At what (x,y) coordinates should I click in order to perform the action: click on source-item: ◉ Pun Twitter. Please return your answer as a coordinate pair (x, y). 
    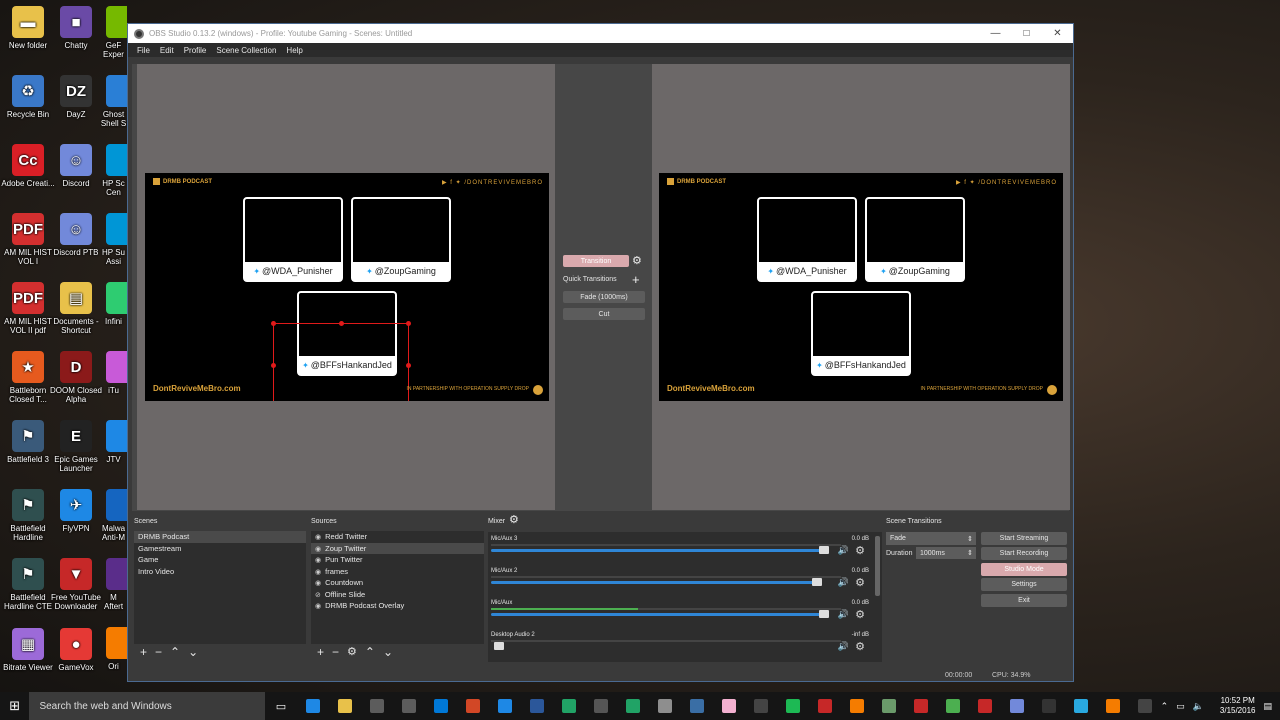
    Looking at the image, I should click on (397, 560).